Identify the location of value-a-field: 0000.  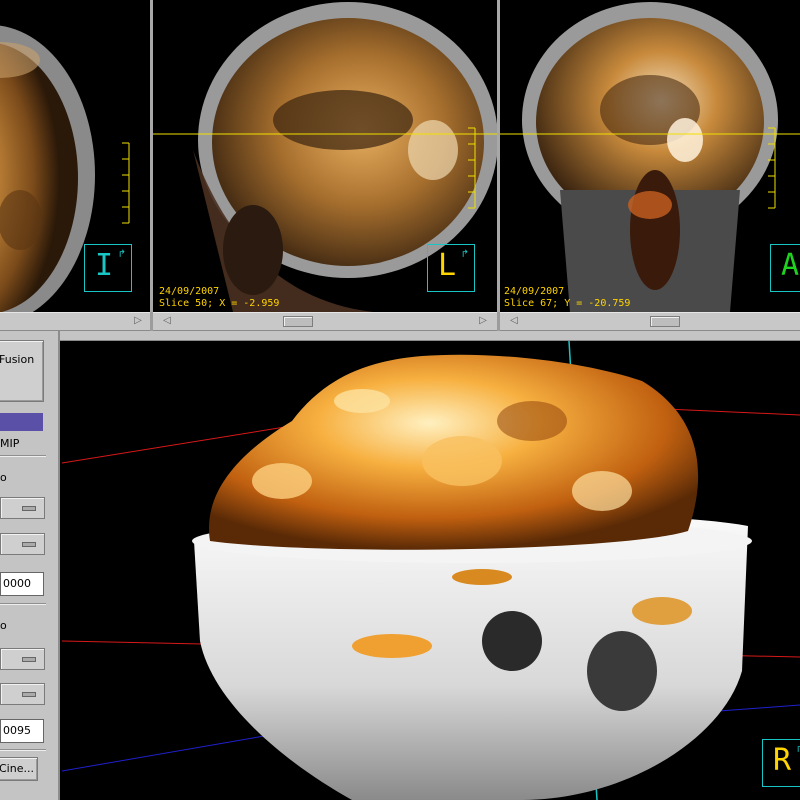
(22, 584).